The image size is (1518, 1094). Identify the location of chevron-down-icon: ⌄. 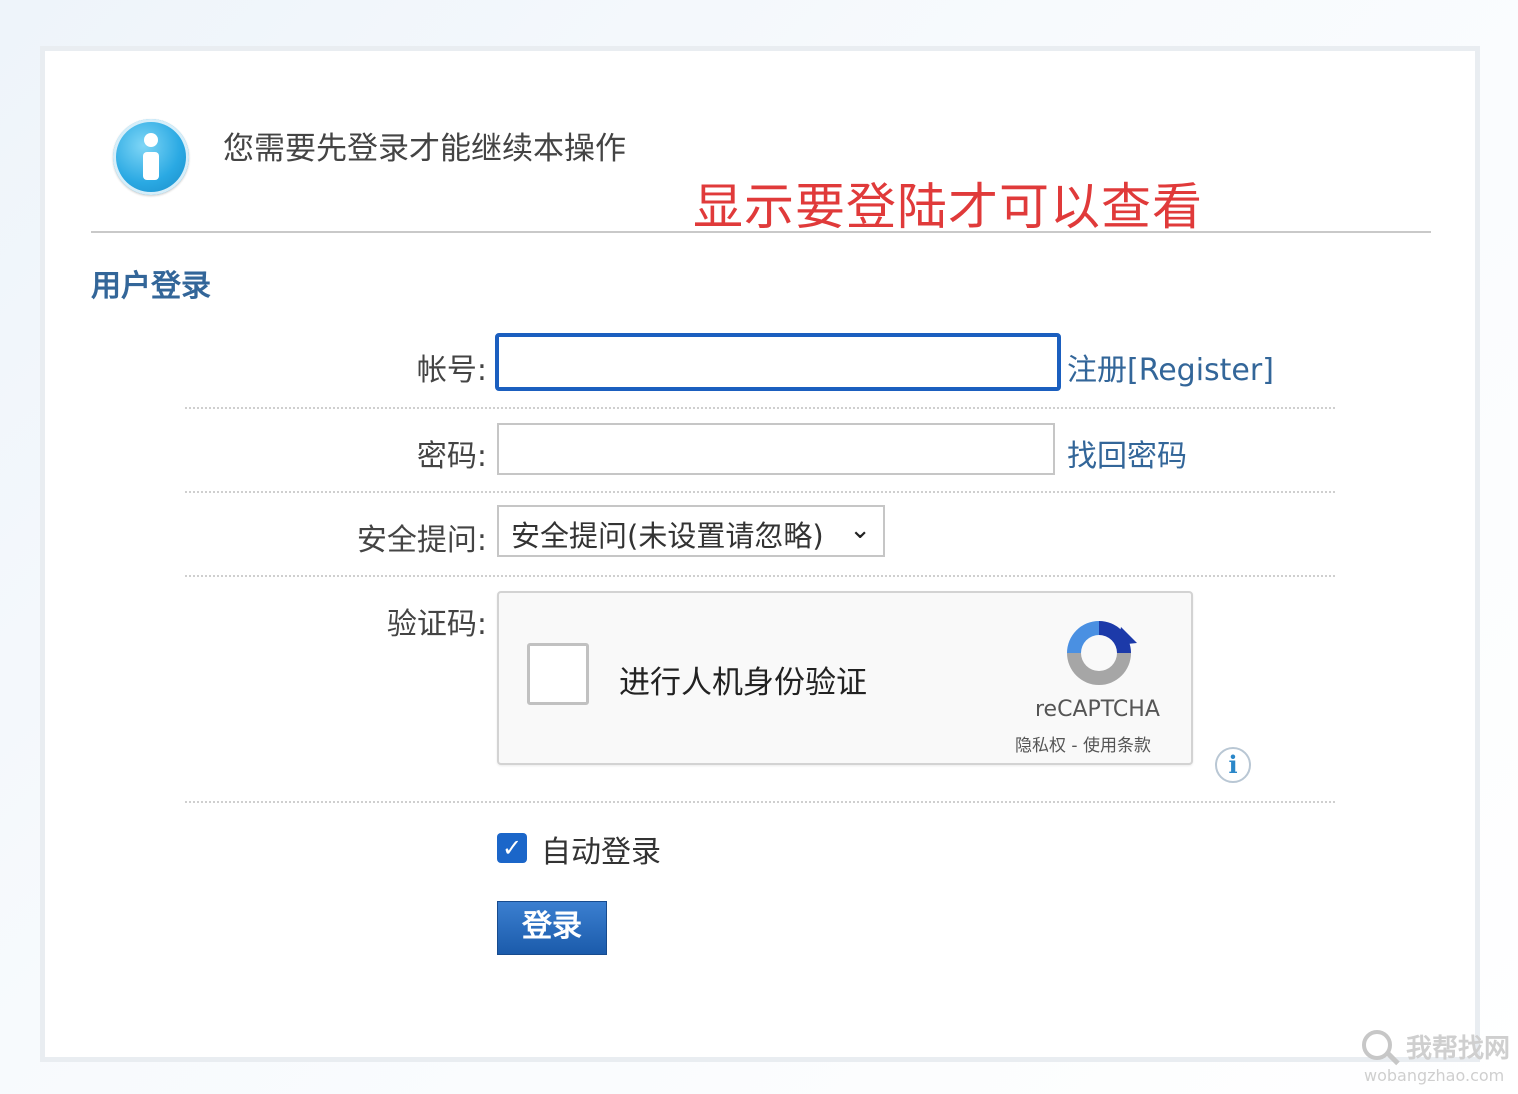
(860, 530).